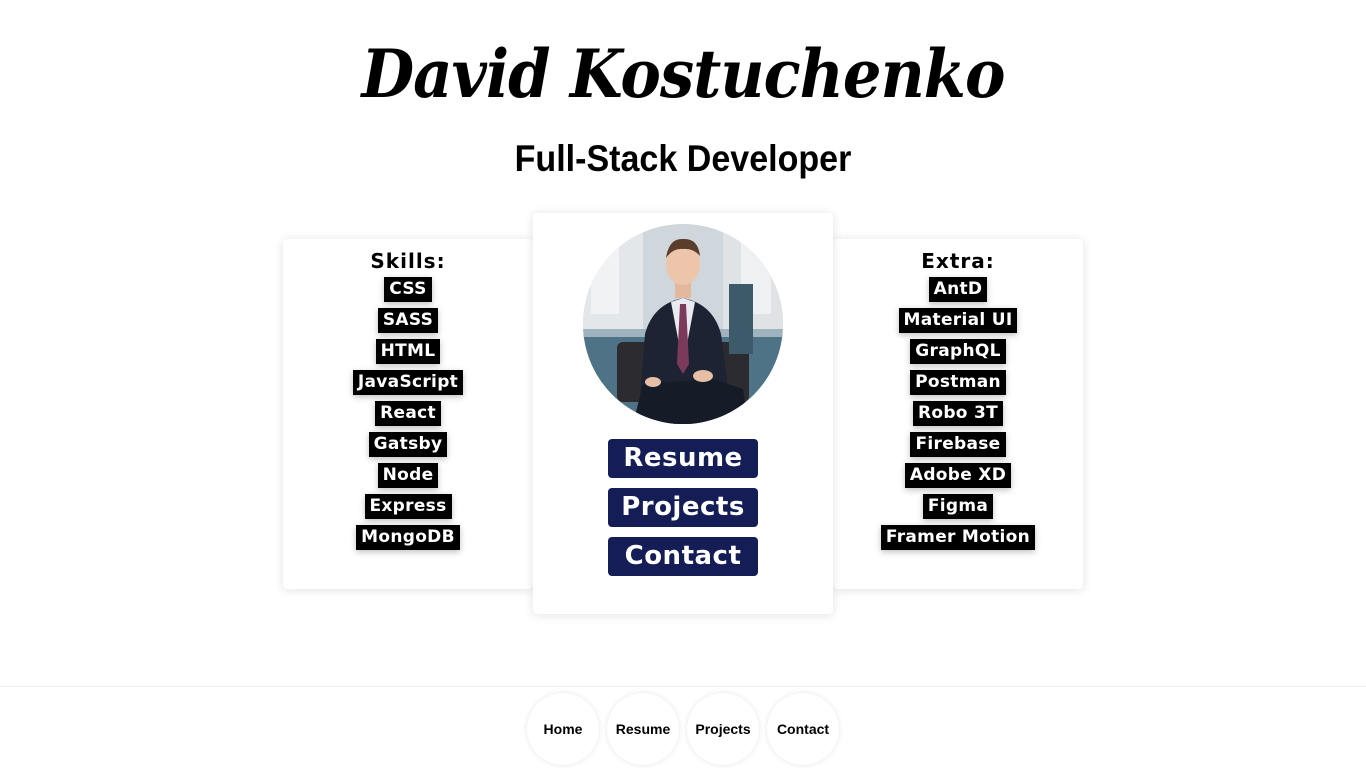 The image size is (1366, 768). Describe the element at coordinates (958, 351) in the screenshot. I see `extra-tag: GraphQL` at that location.